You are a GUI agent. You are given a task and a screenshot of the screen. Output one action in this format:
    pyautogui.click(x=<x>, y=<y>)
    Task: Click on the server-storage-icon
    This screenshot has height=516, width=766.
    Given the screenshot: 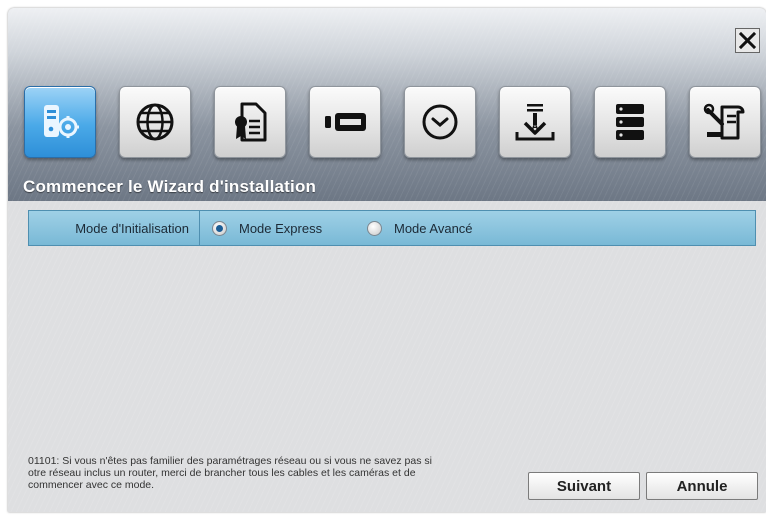 What is the action you would take?
    pyautogui.click(x=630, y=122)
    